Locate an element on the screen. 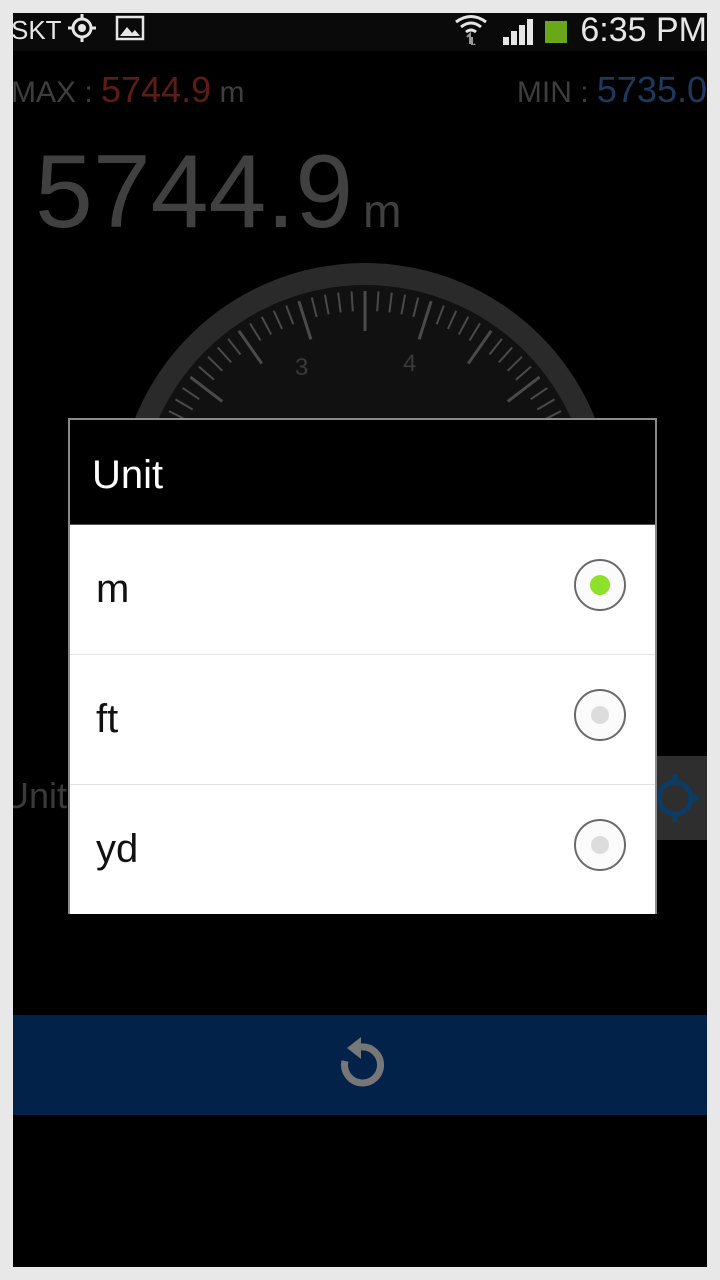  gauge-label-4: 4 is located at coordinates (409, 363).